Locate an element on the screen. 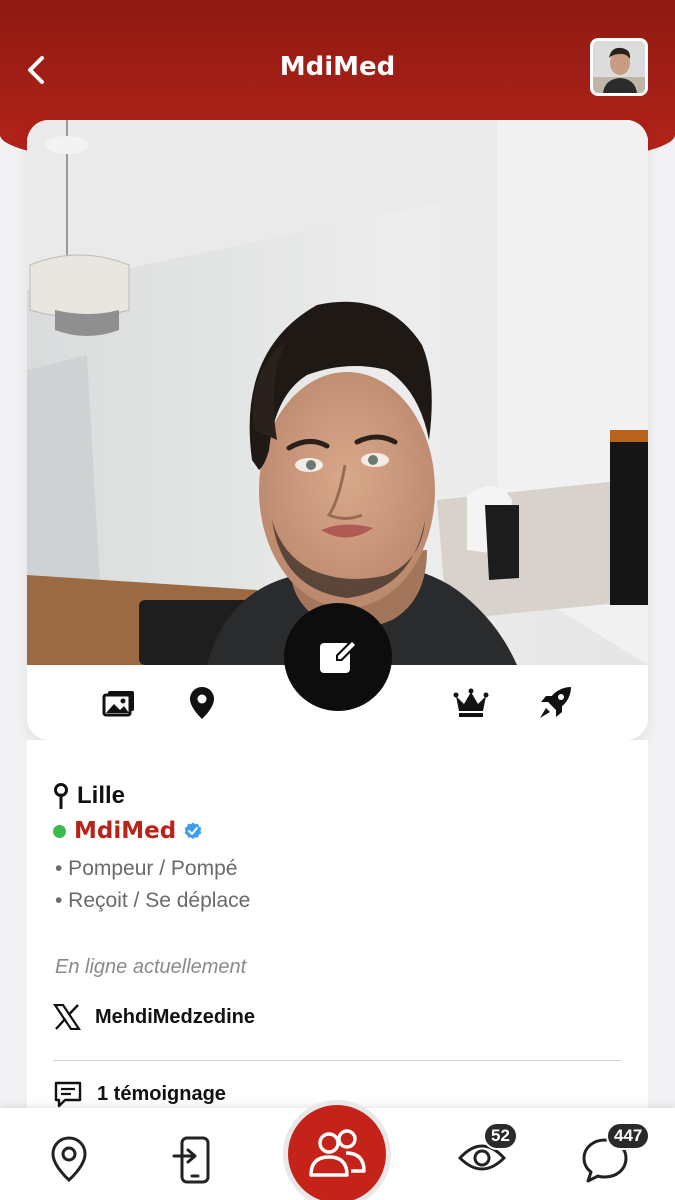 The image size is (675, 1200). tab-check-in is located at coordinates (194, 1164).